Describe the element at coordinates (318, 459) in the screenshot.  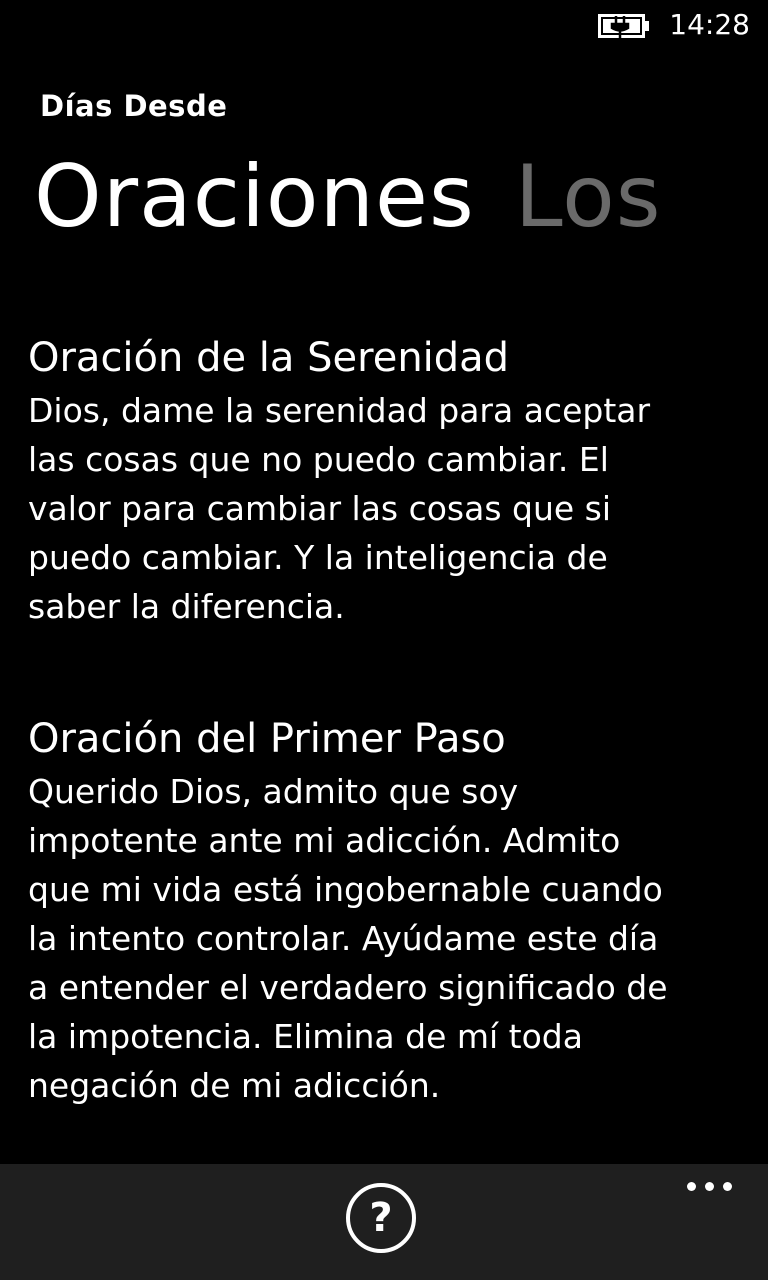
I see `prayer-line: las cosas que no puedo cambiar. El` at that location.